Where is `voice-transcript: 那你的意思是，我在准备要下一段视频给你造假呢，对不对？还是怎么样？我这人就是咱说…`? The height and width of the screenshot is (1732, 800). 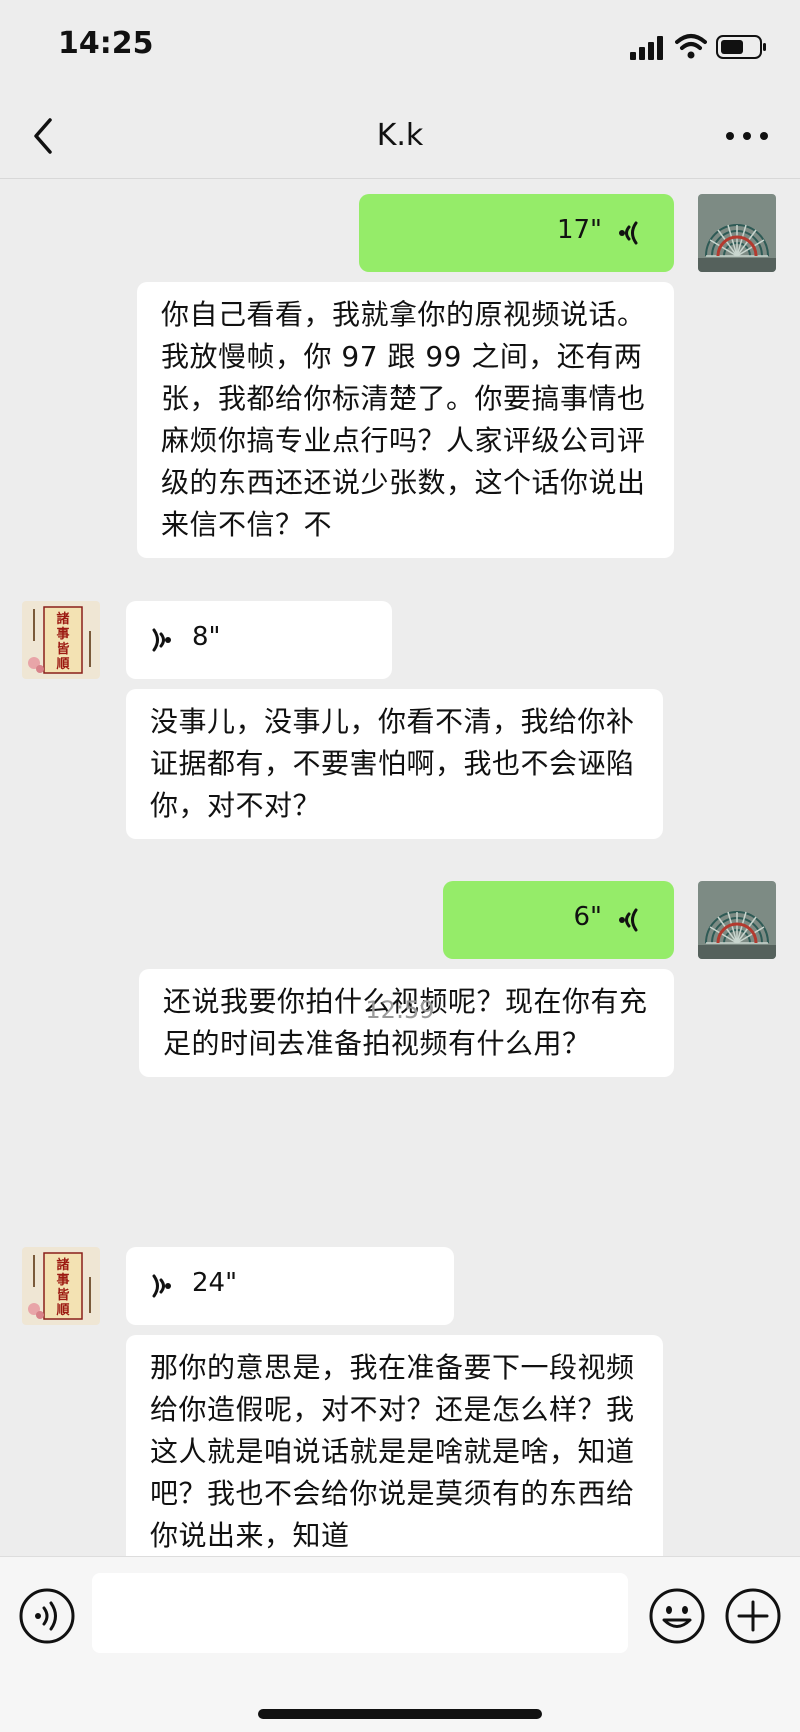
voice-transcript: 那你的意思是，我在准备要下一段视频给你造假呢，对不对？还是怎么样？我这人就是咱说… is located at coordinates (394, 1445).